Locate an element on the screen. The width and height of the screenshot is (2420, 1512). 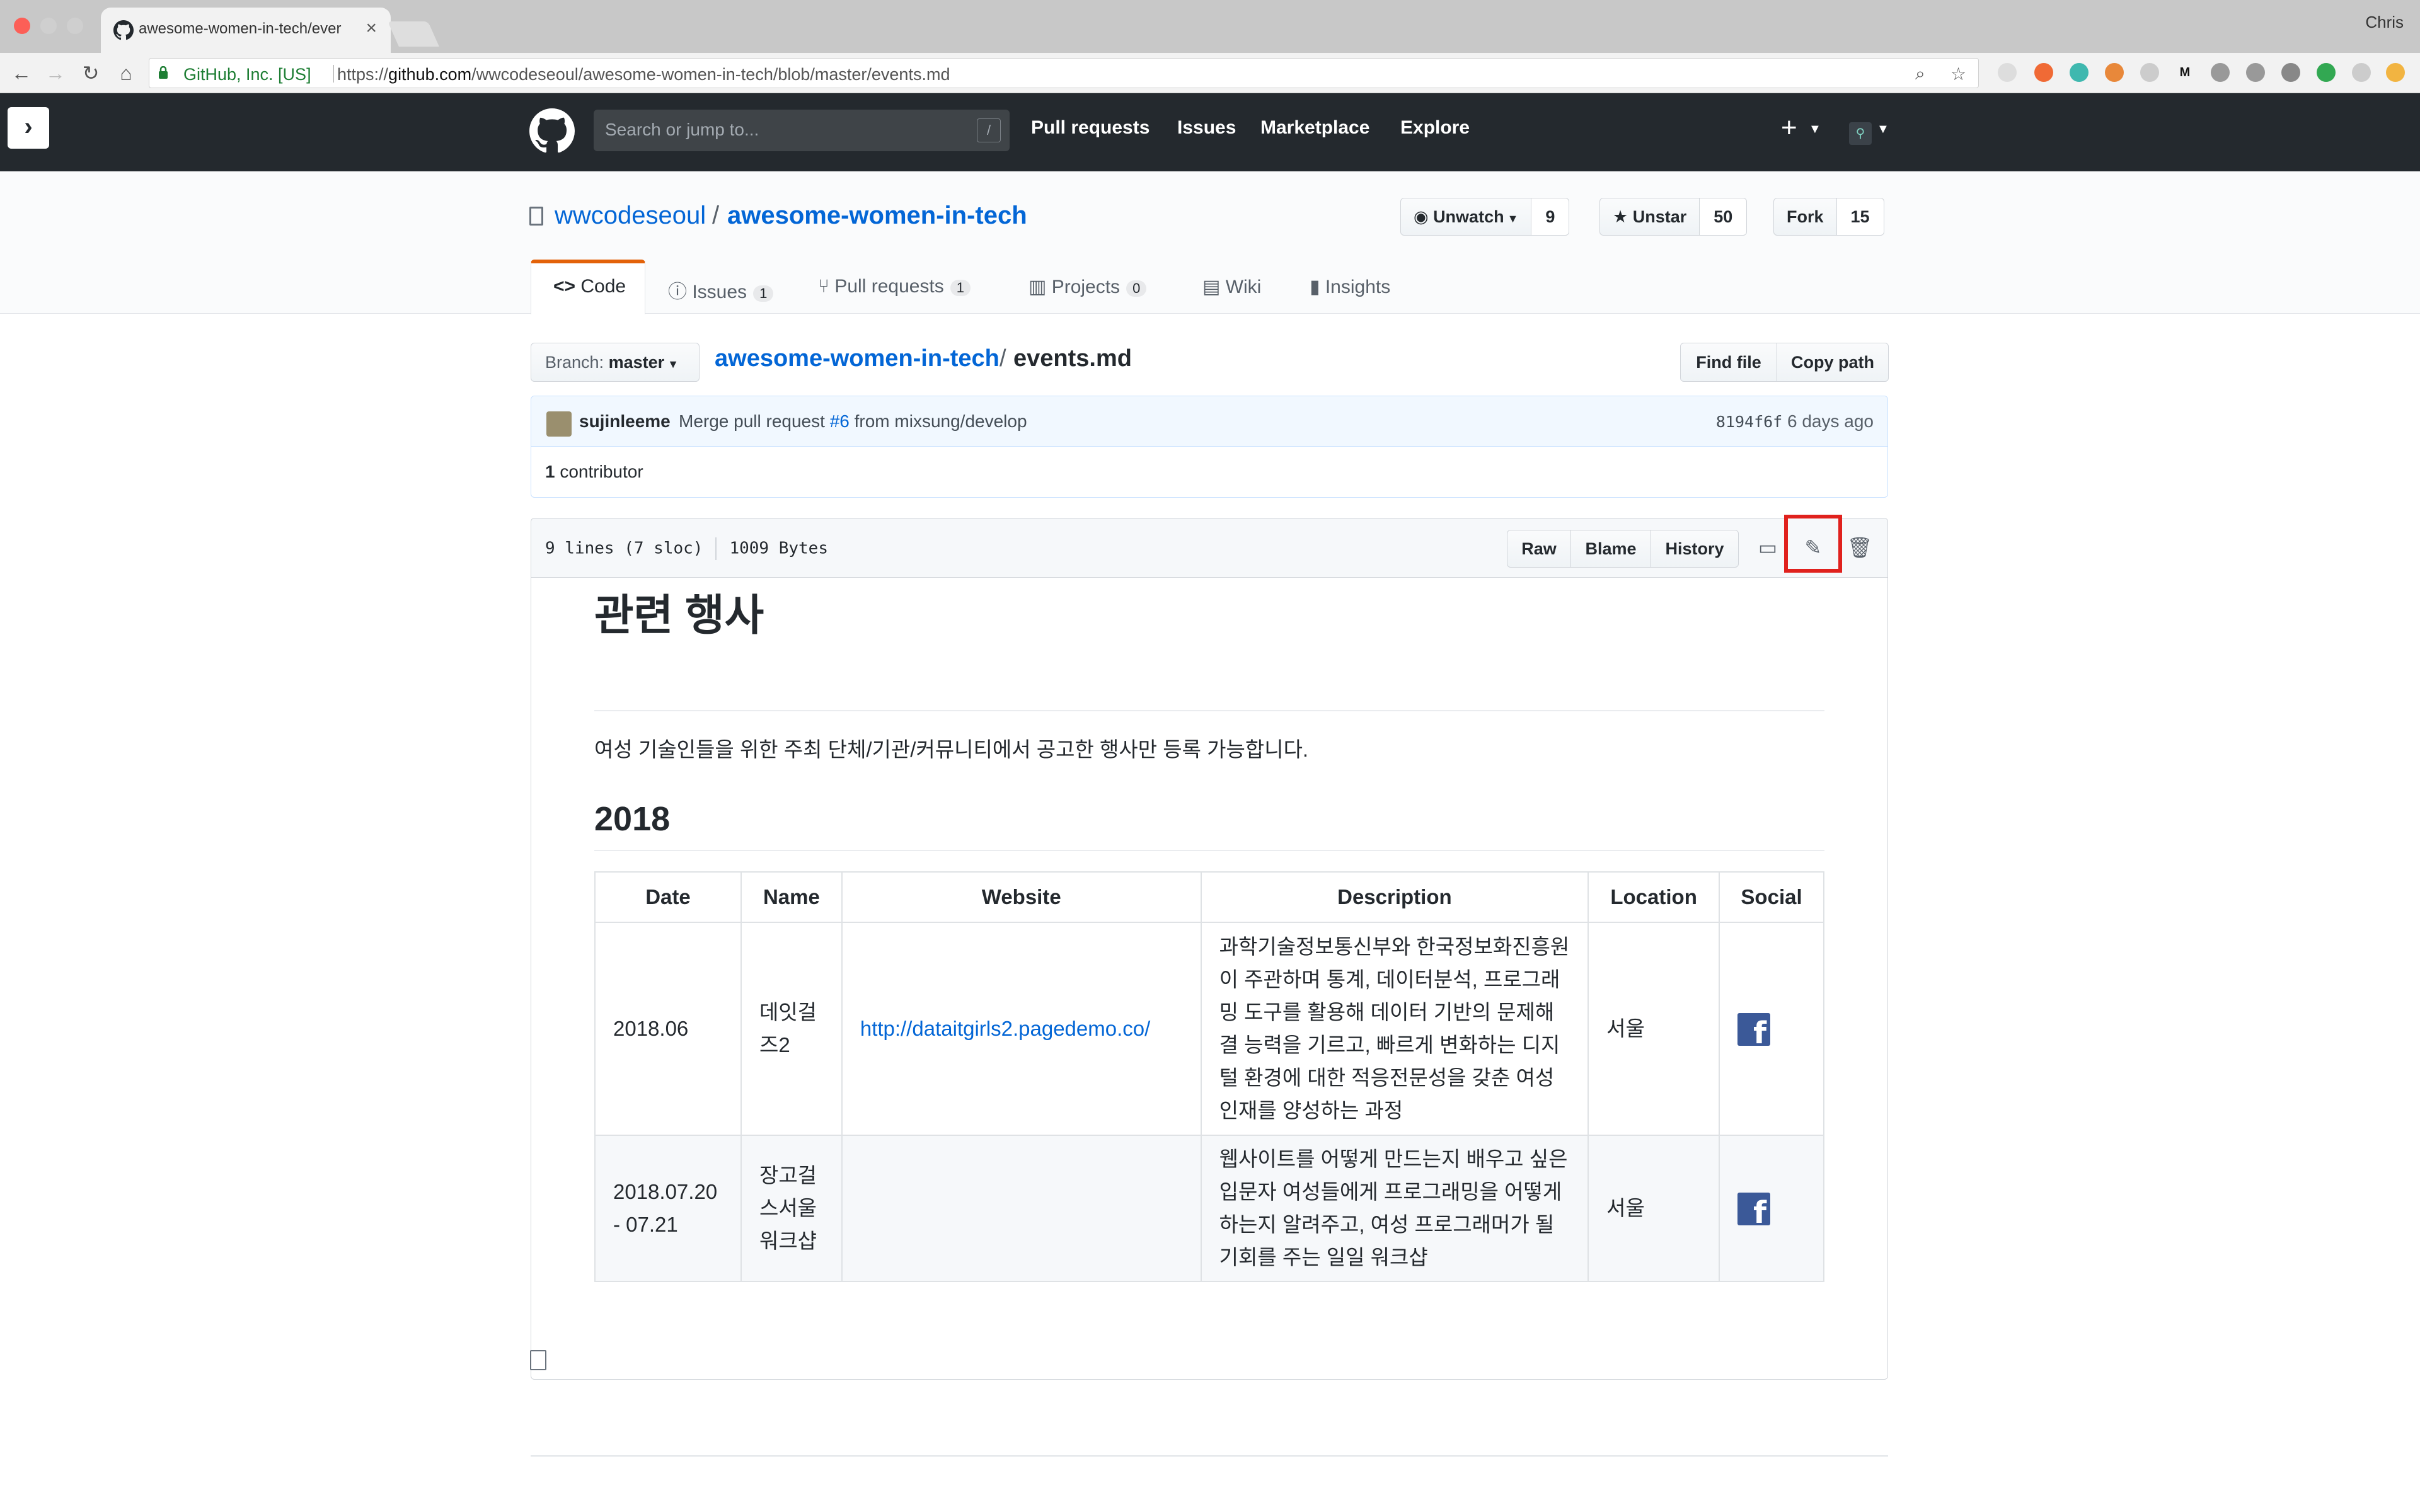
raw-button: Raw is located at coordinates (1539, 549).